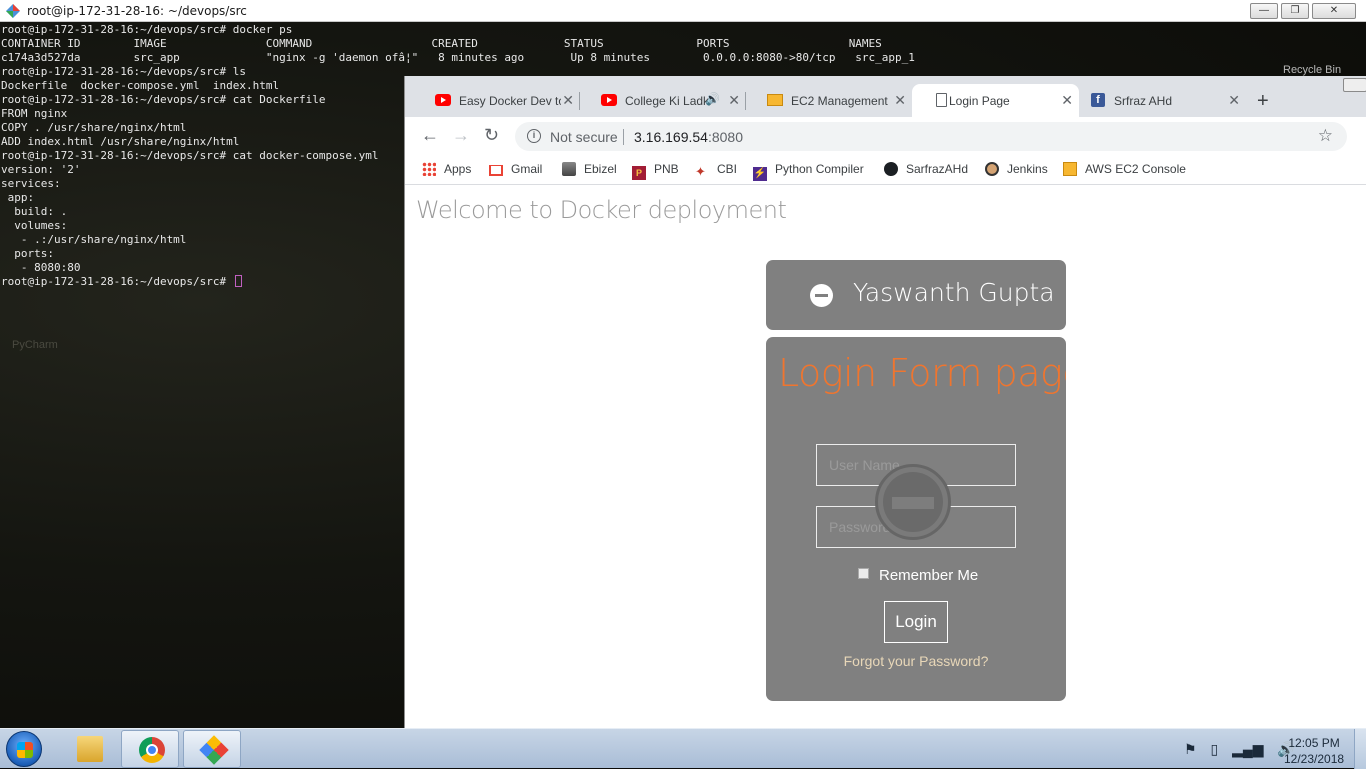  I want to click on remember-label: Remember Me, so click(929, 575).